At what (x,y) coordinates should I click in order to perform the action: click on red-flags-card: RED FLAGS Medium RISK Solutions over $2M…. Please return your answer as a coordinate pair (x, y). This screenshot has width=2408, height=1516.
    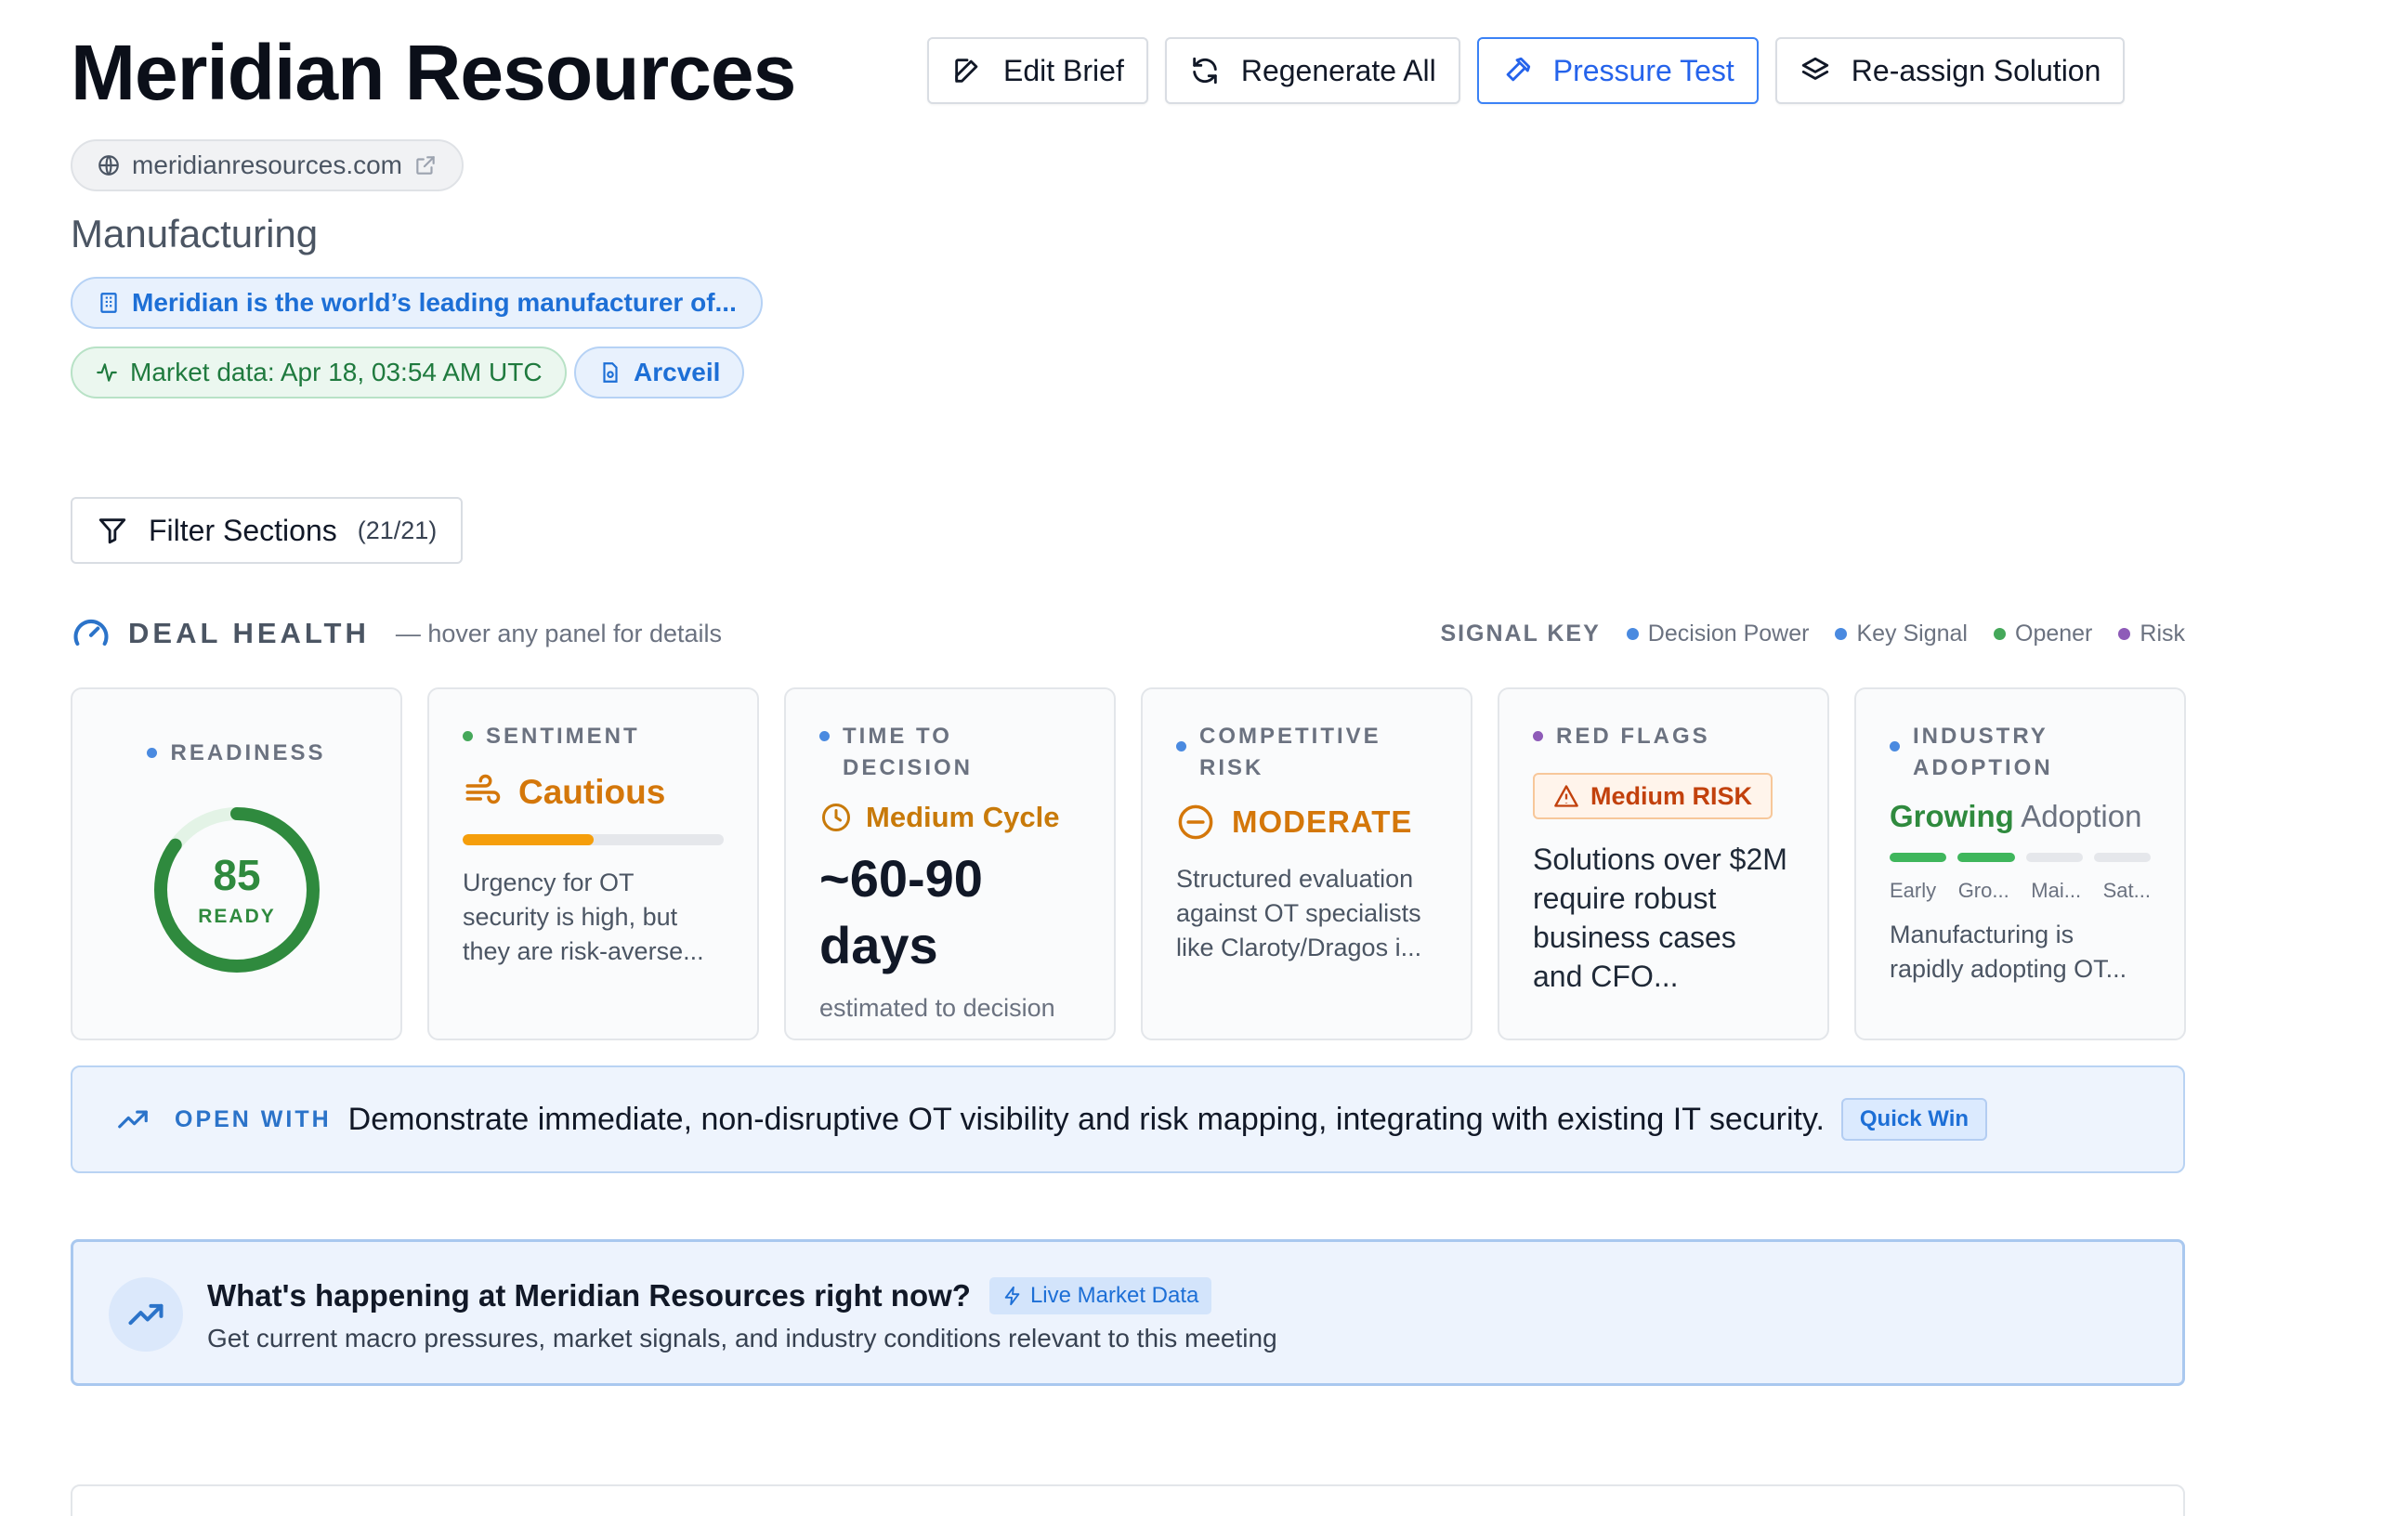
    Looking at the image, I should click on (1663, 864).